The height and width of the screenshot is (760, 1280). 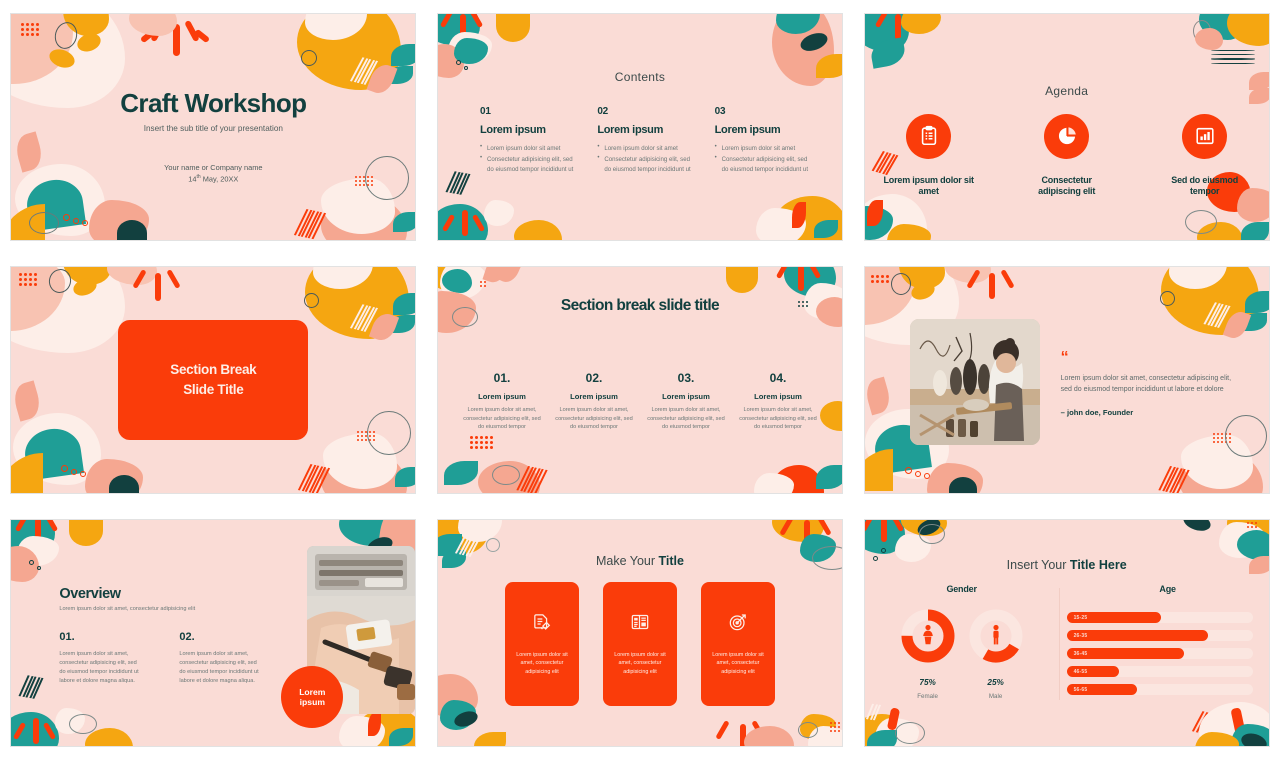 I want to click on female-figure-icon, so click(x=927, y=635).